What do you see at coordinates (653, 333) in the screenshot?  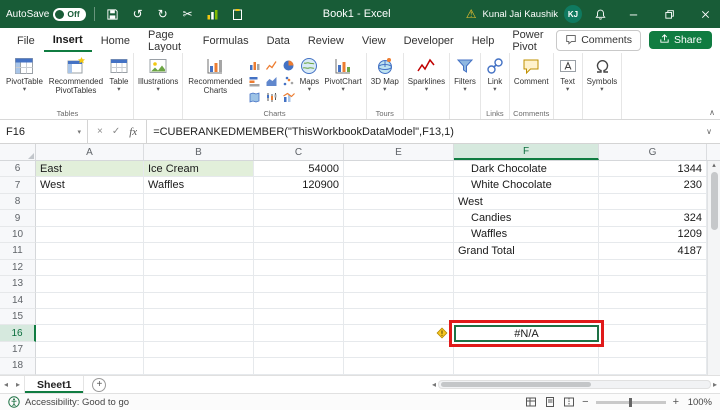 I see `cell-G16` at bounding box center [653, 333].